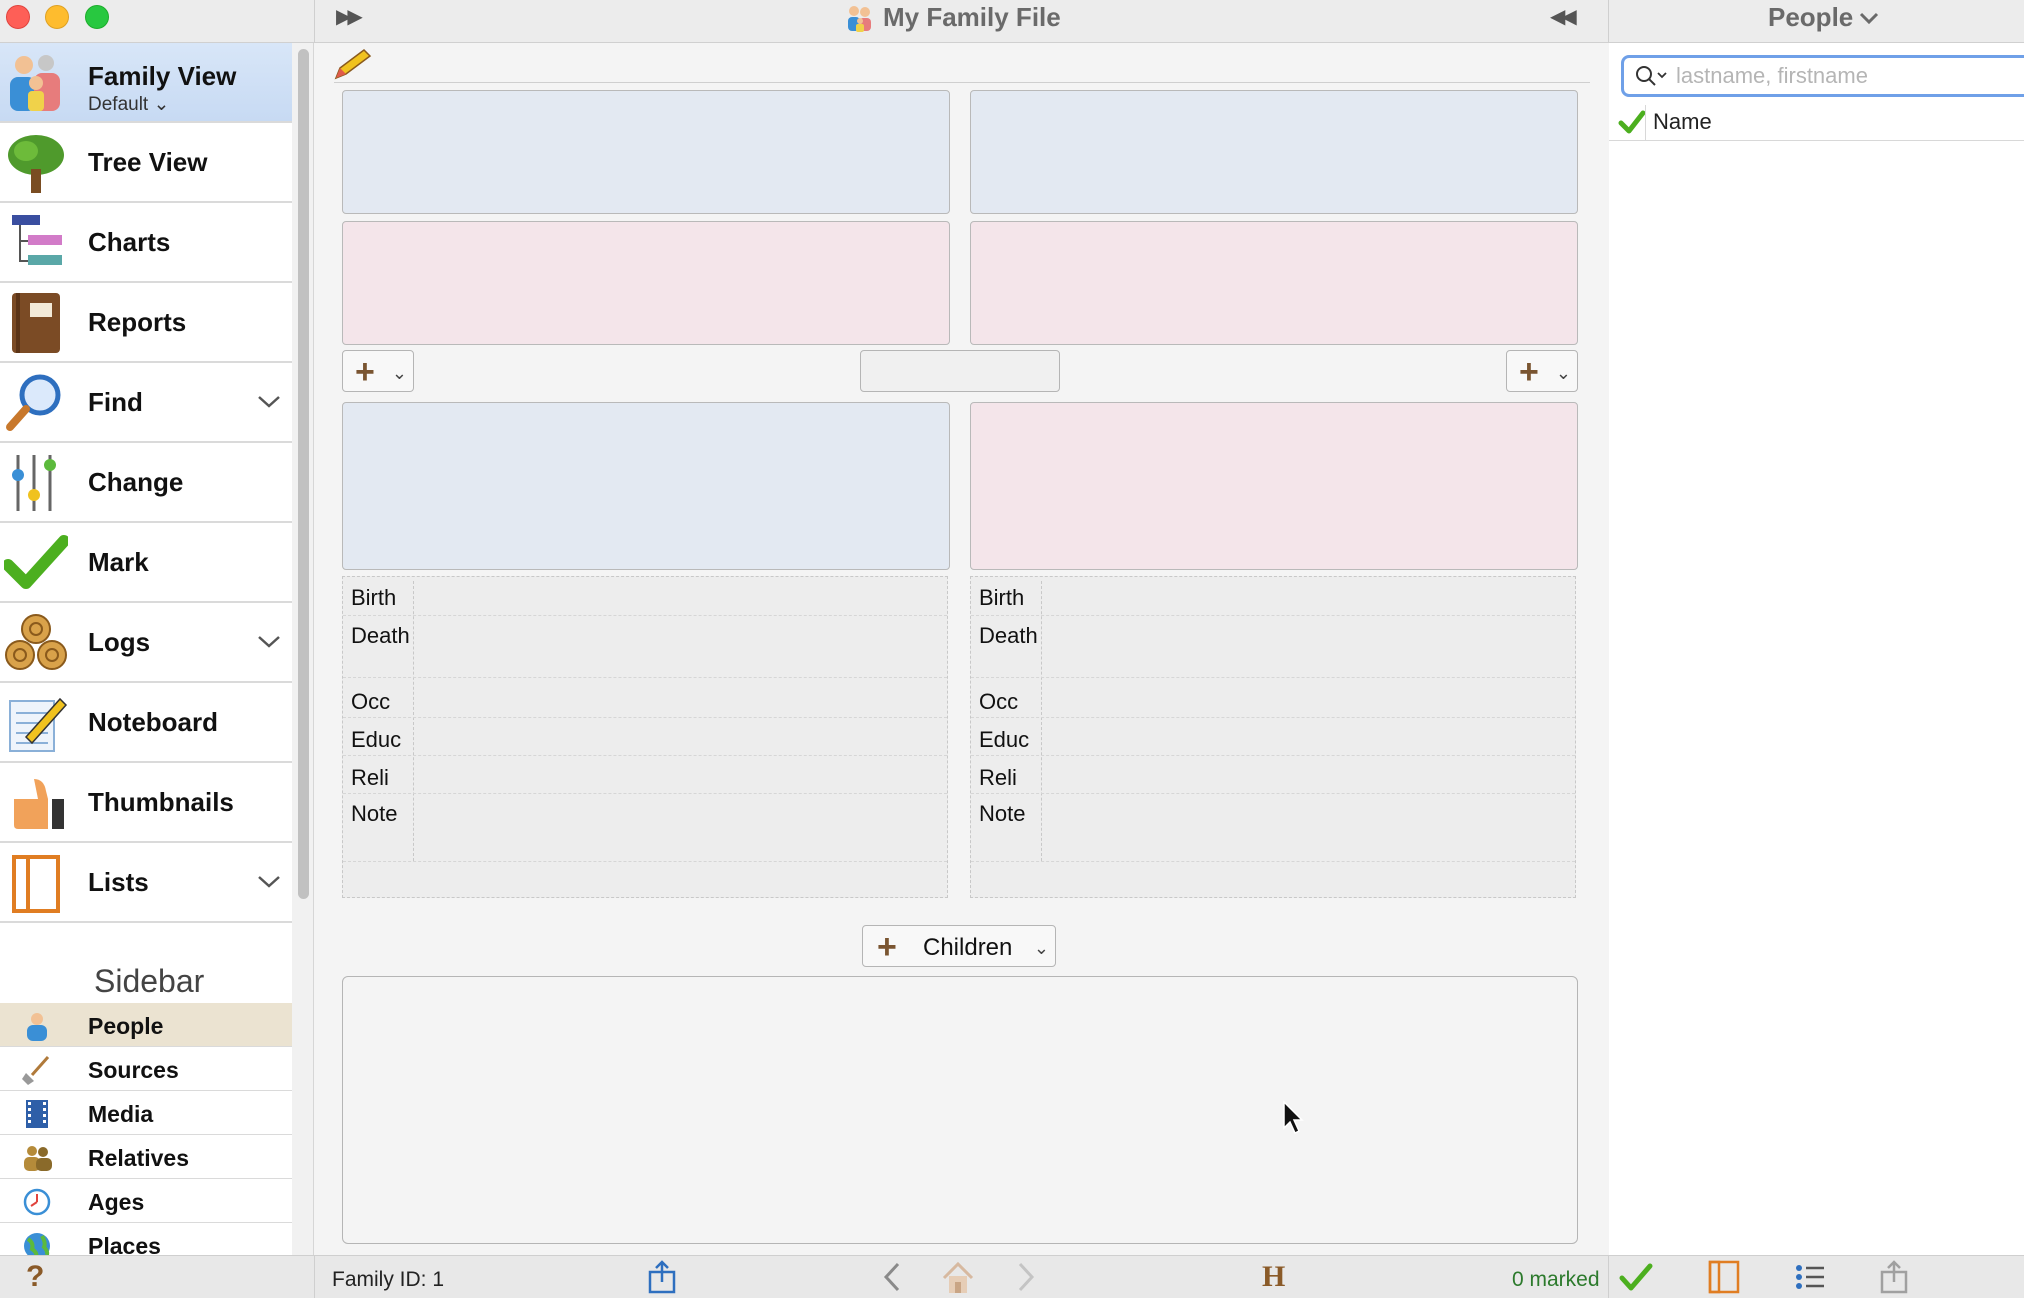 This screenshot has width=2024, height=1298. What do you see at coordinates (118, 561) in the screenshot?
I see `nav-label: Mark` at bounding box center [118, 561].